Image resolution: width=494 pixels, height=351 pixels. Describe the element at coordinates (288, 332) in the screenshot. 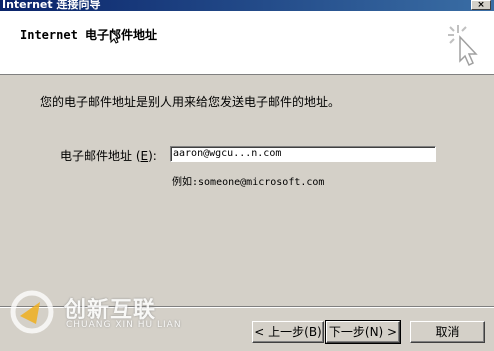

I see `back-button: < 上一步(B)` at that location.